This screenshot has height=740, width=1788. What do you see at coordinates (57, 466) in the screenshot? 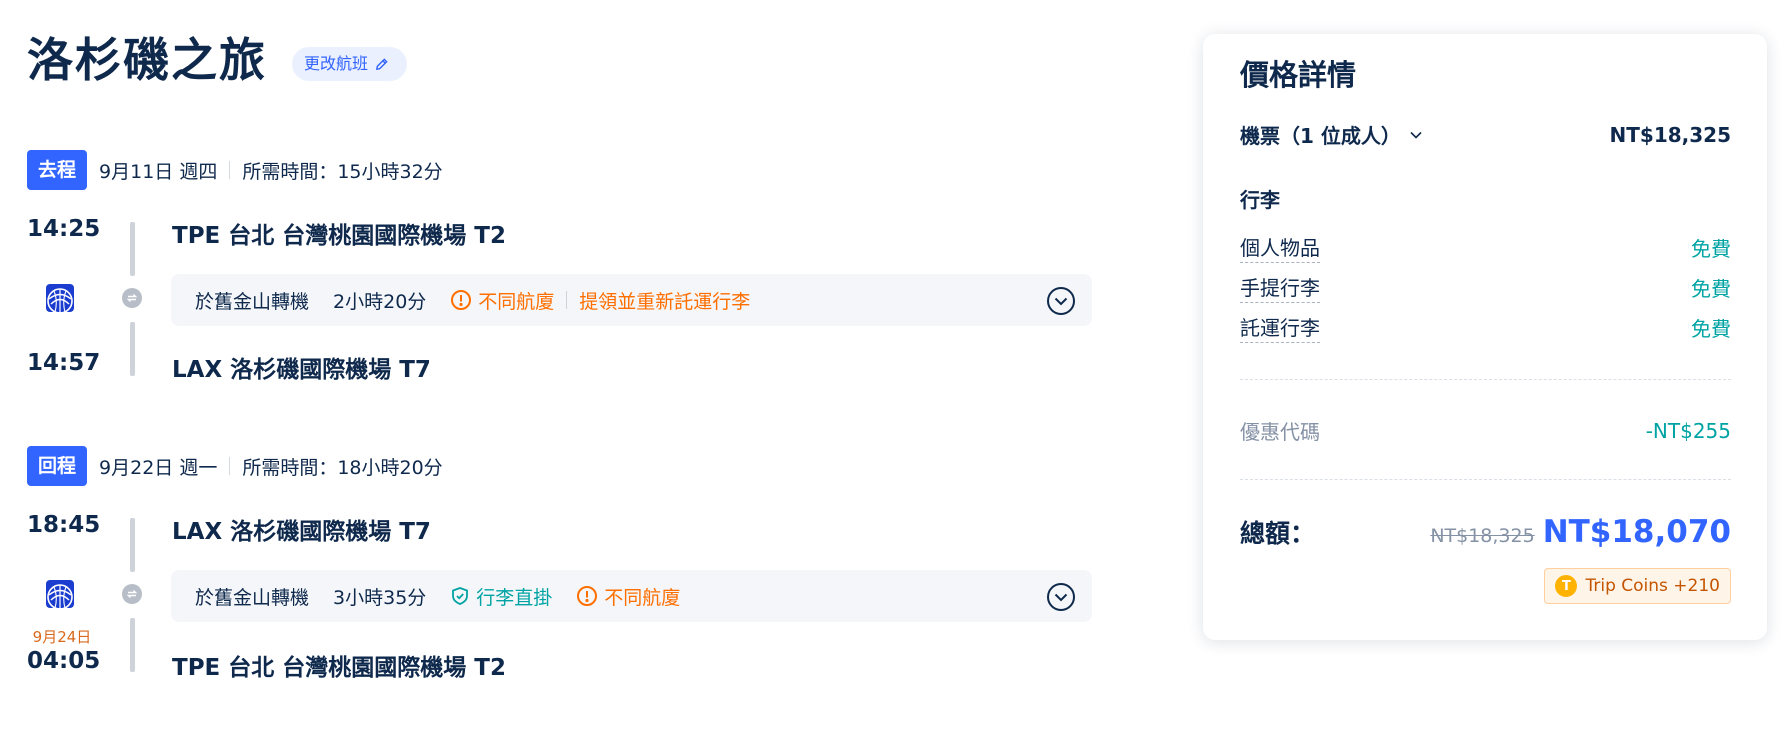
I see `return-badge: 回程` at bounding box center [57, 466].